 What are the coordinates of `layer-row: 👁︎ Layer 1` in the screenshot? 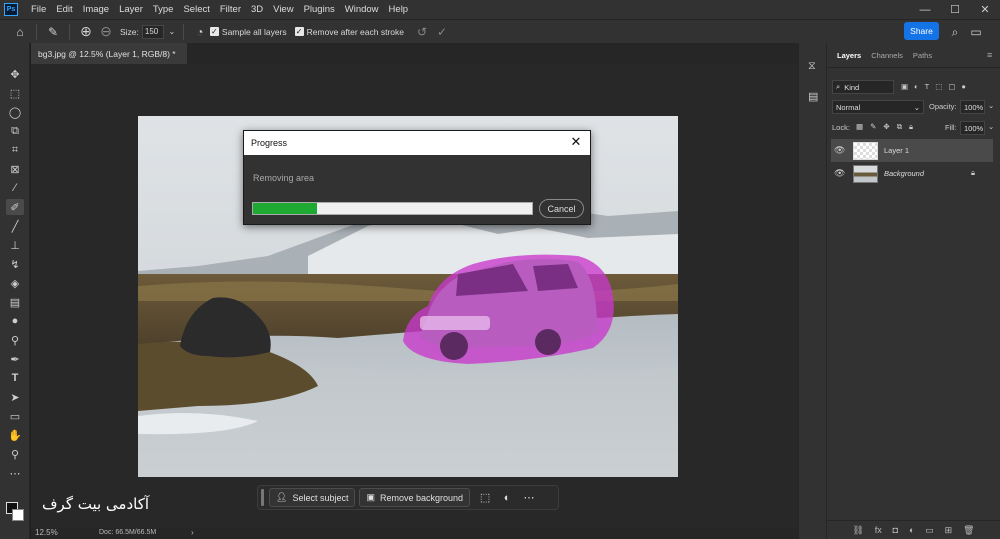 It's located at (912, 150).